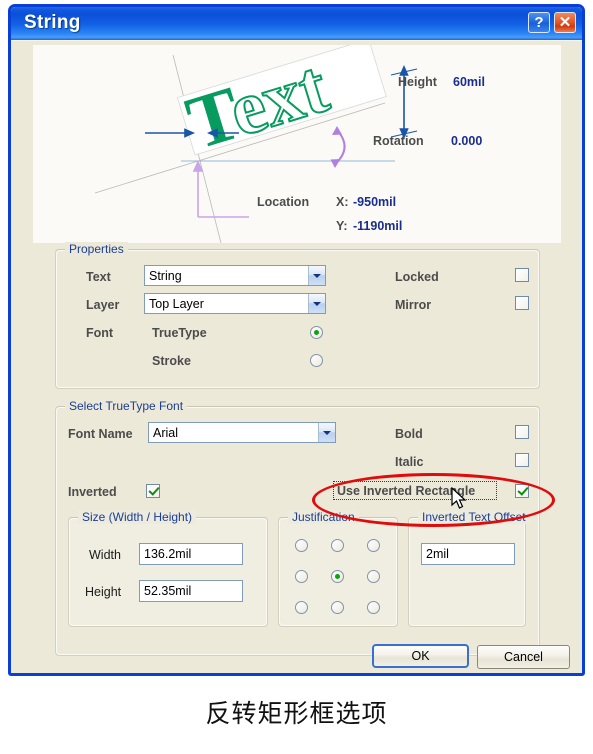  I want to click on inverted-text-offset-group: Inverted Text Offset 2mil, so click(469, 568).